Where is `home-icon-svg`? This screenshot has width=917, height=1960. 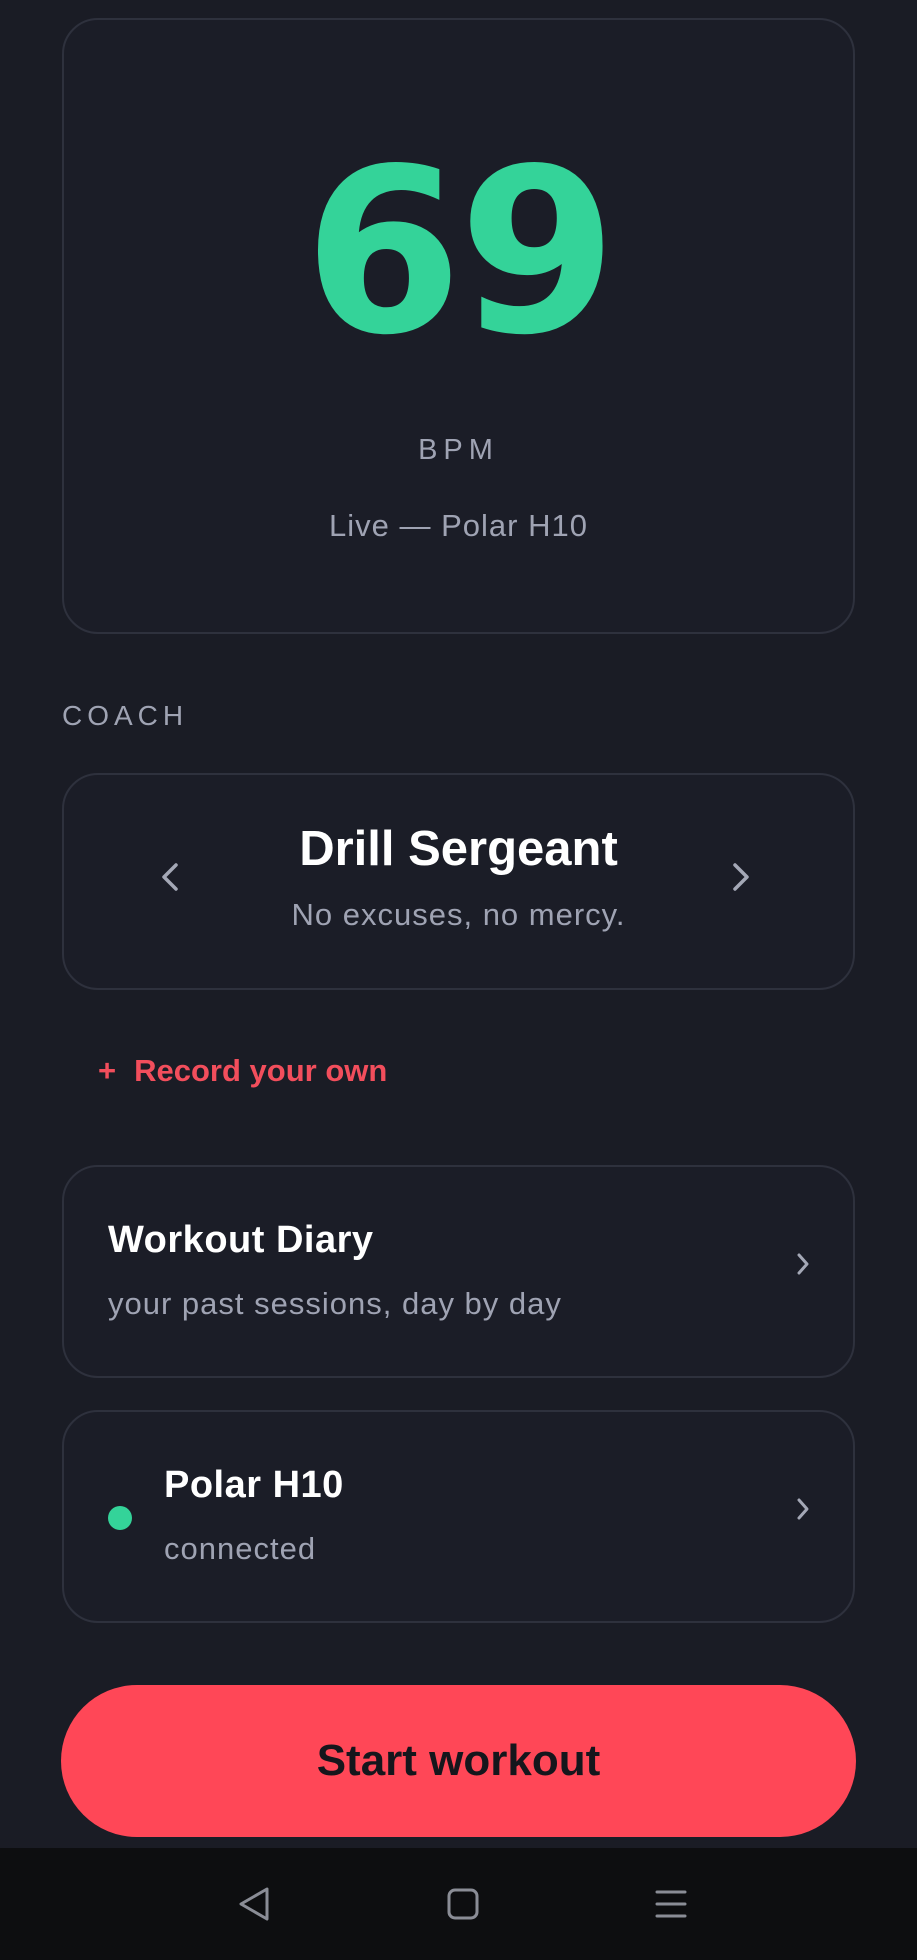 home-icon-svg is located at coordinates (463, 1904).